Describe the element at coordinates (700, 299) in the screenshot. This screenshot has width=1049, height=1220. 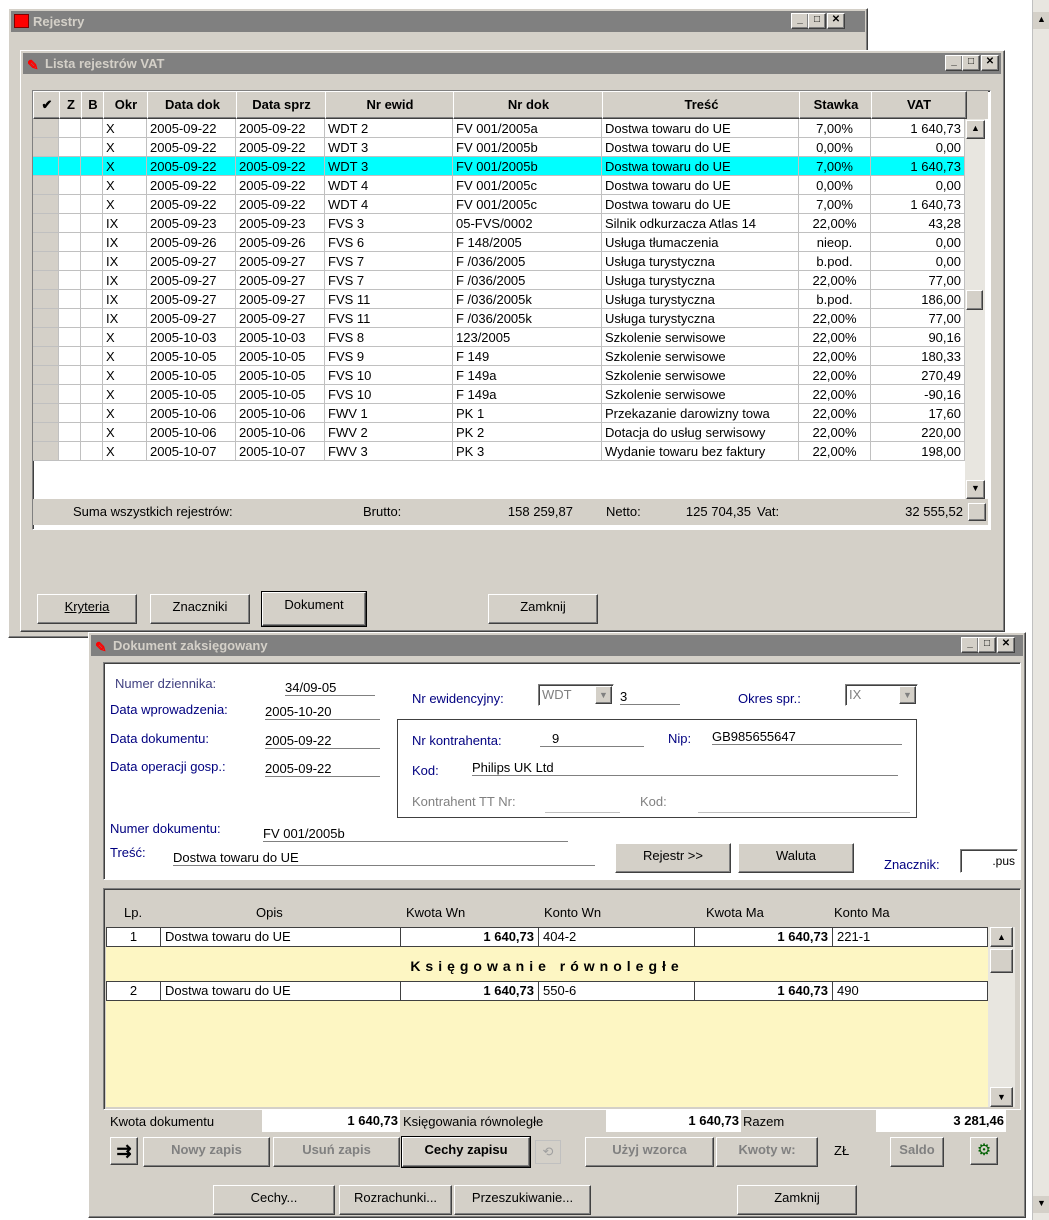
I see `table-cell: Usługa turystyczna` at that location.